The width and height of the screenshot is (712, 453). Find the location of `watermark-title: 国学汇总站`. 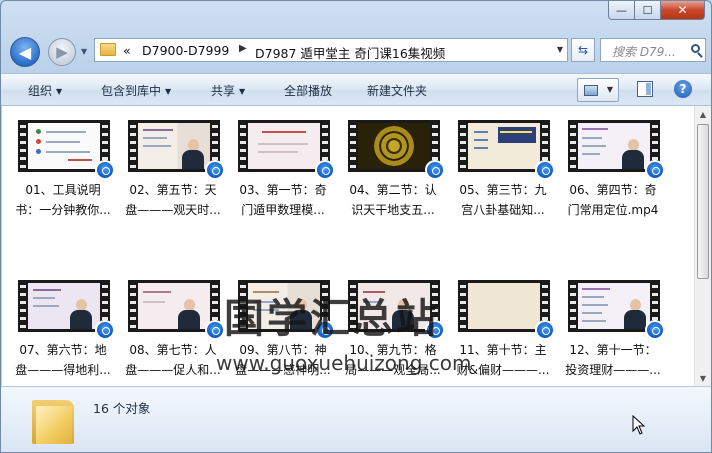

watermark-title: 国学汇总站 is located at coordinates (331, 318).